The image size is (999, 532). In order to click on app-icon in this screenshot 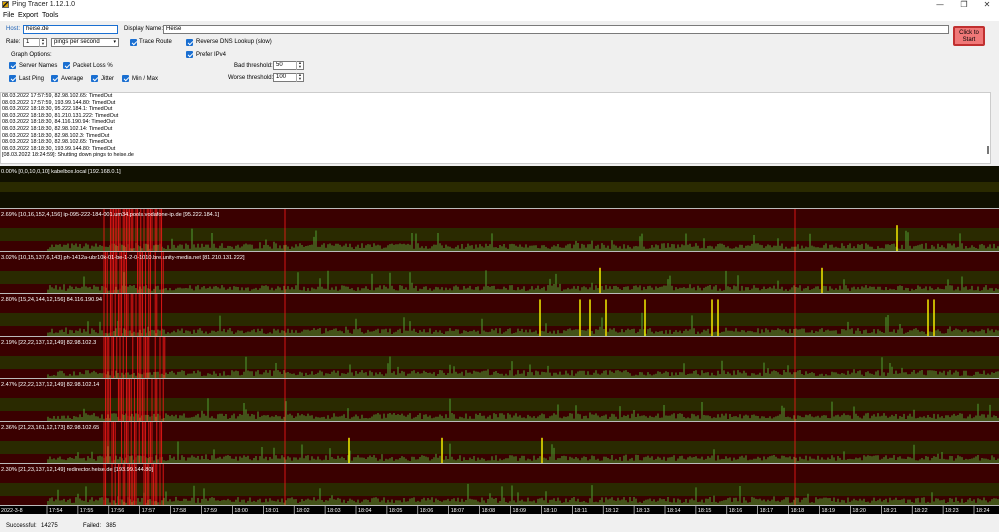, I will do `click(5, 4)`.